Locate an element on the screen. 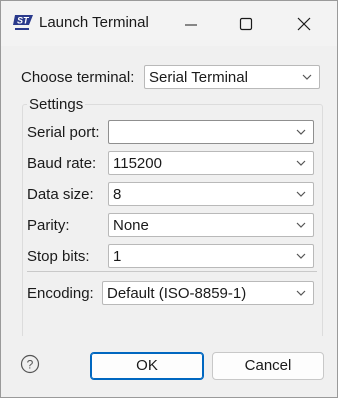 This screenshot has width=338, height=398. settings-separator is located at coordinates (172, 271).